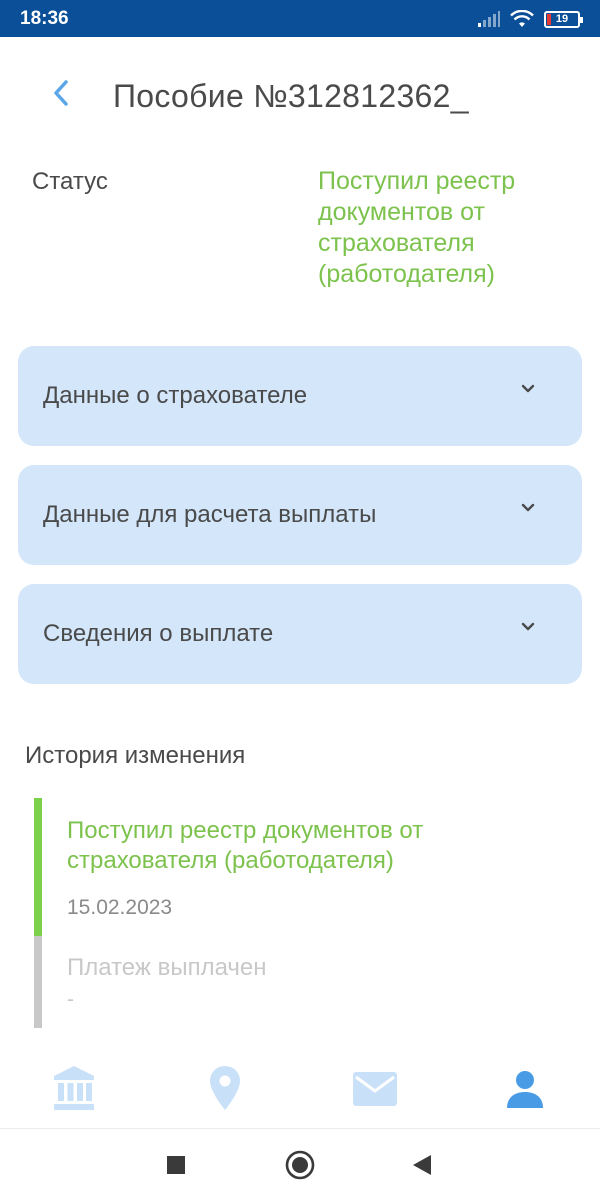 The height and width of the screenshot is (1199, 600). Describe the element at coordinates (120, 907) in the screenshot. I see `history-item-date: 15.02.2023` at that location.